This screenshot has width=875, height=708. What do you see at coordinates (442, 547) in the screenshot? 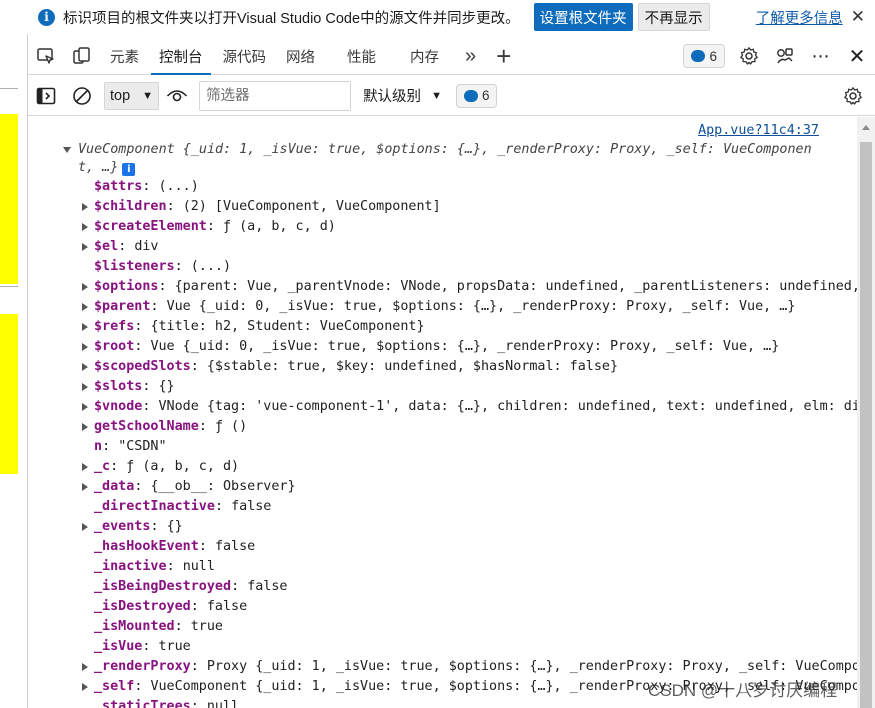
I see `property-row: _hasHookEvent: false` at bounding box center [442, 547].